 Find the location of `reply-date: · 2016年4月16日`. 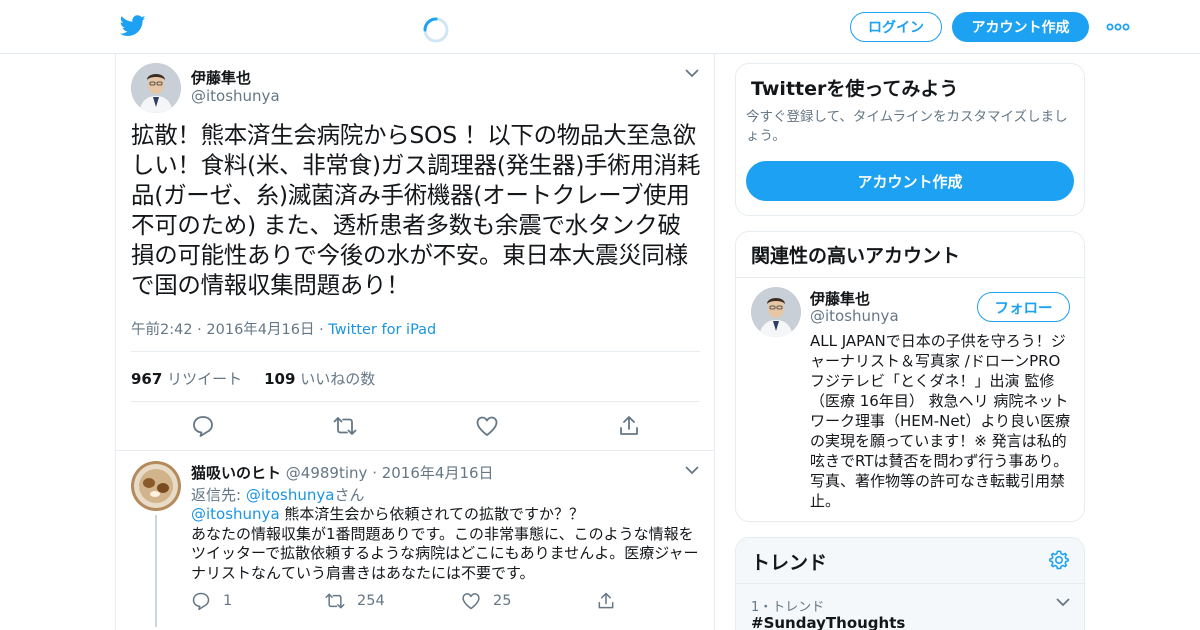

reply-date: · 2016年4月16日 is located at coordinates (432, 473).